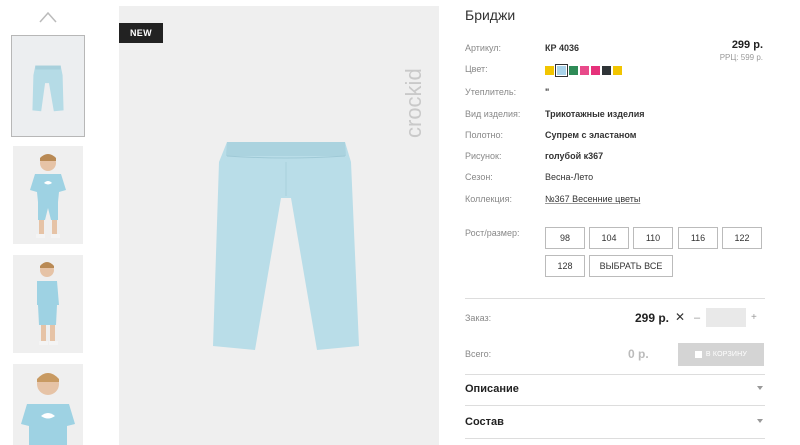  I want to click on thumbnail-model-side, so click(48, 304).